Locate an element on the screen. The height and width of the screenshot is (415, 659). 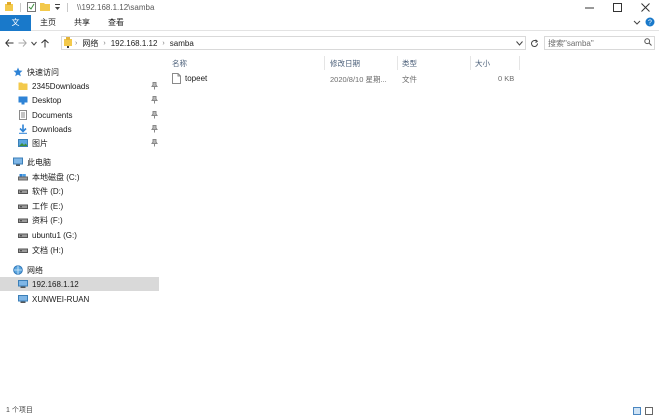
nav-network: 网络 is located at coordinates (27, 270).